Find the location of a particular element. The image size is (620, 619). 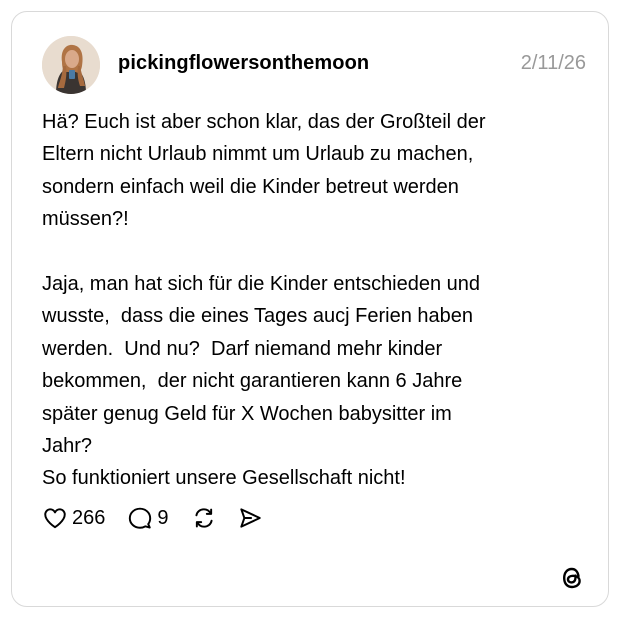

action-bar: 266 9 is located at coordinates (152, 518).